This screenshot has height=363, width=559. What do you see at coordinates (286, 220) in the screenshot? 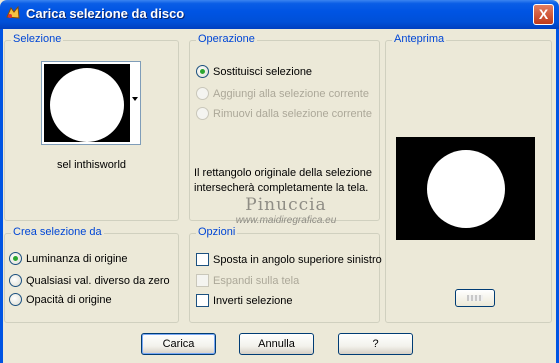
I see `watermark-url: www.maidiregrafica.eu` at bounding box center [286, 220].